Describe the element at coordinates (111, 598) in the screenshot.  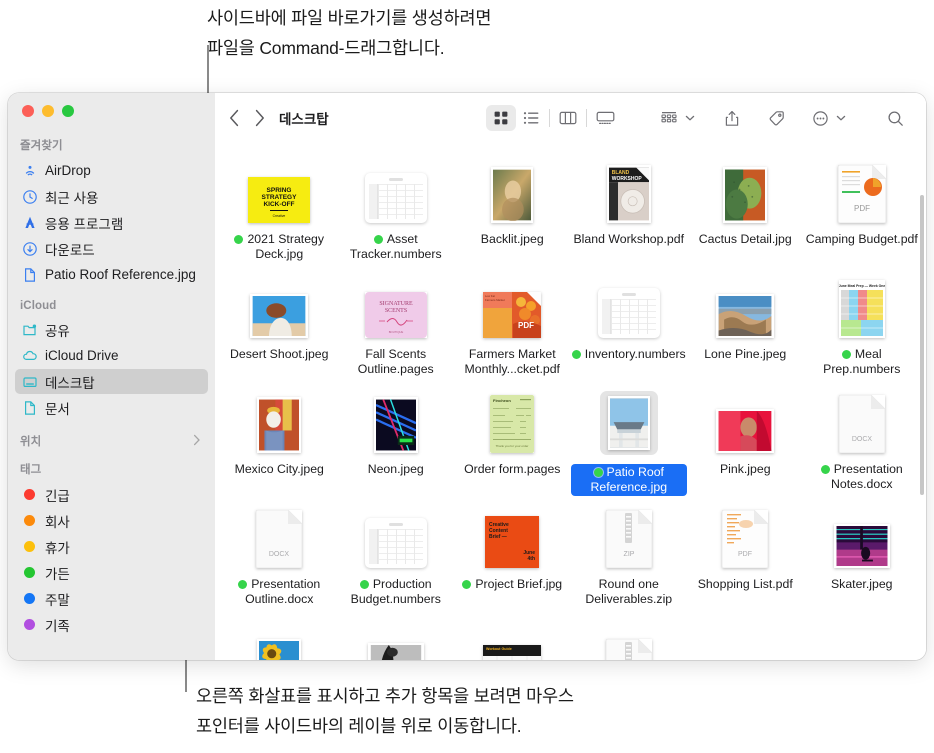
I see `sidebar-item-tag-weekend: 주말` at that location.